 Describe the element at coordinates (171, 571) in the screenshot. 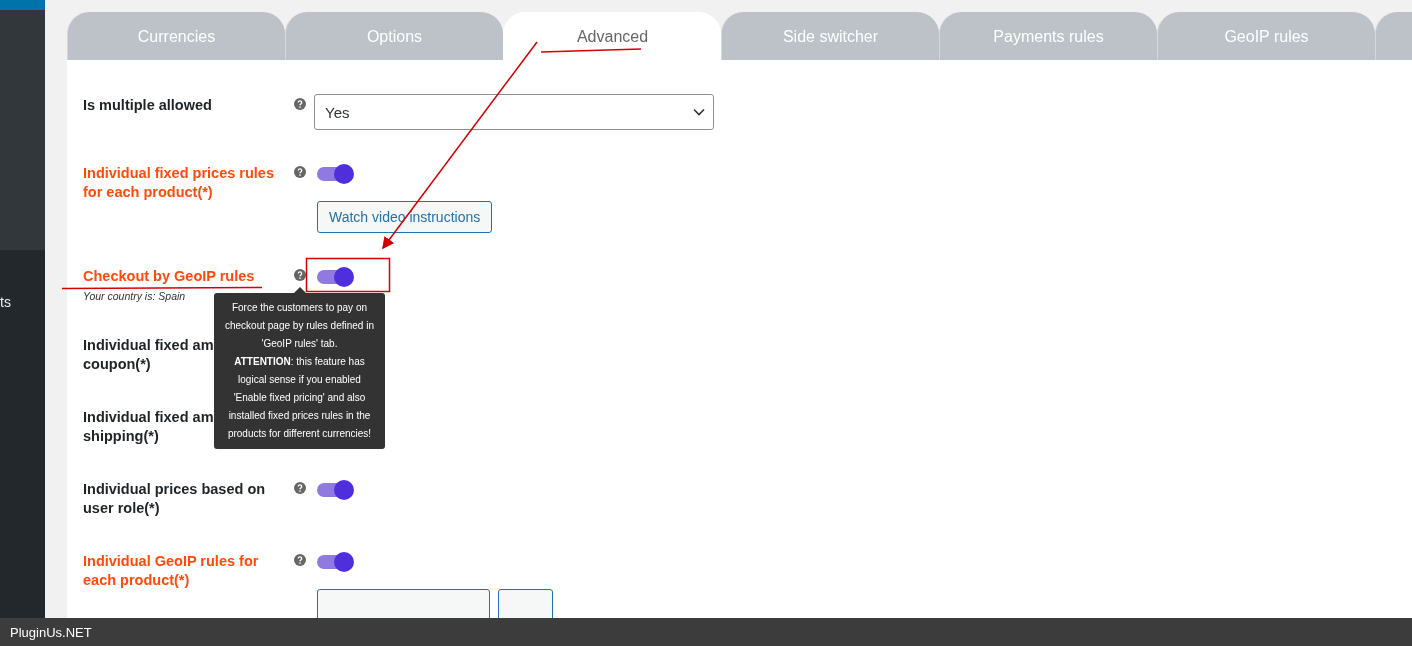

I see `setting-label: Individual GeoIP rules for each product(*)` at that location.